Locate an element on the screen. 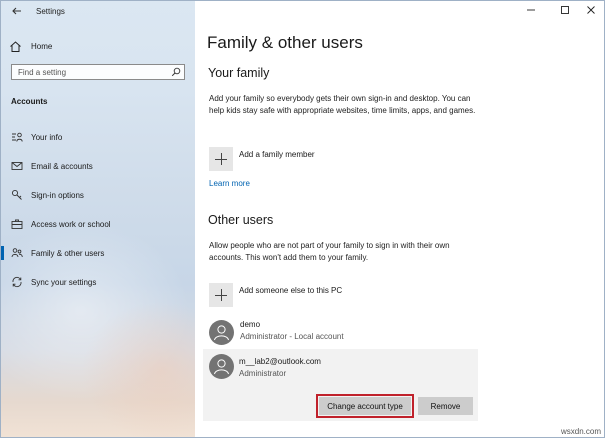 This screenshot has height=438, width=605. briefcase-icon is located at coordinates (17, 224).